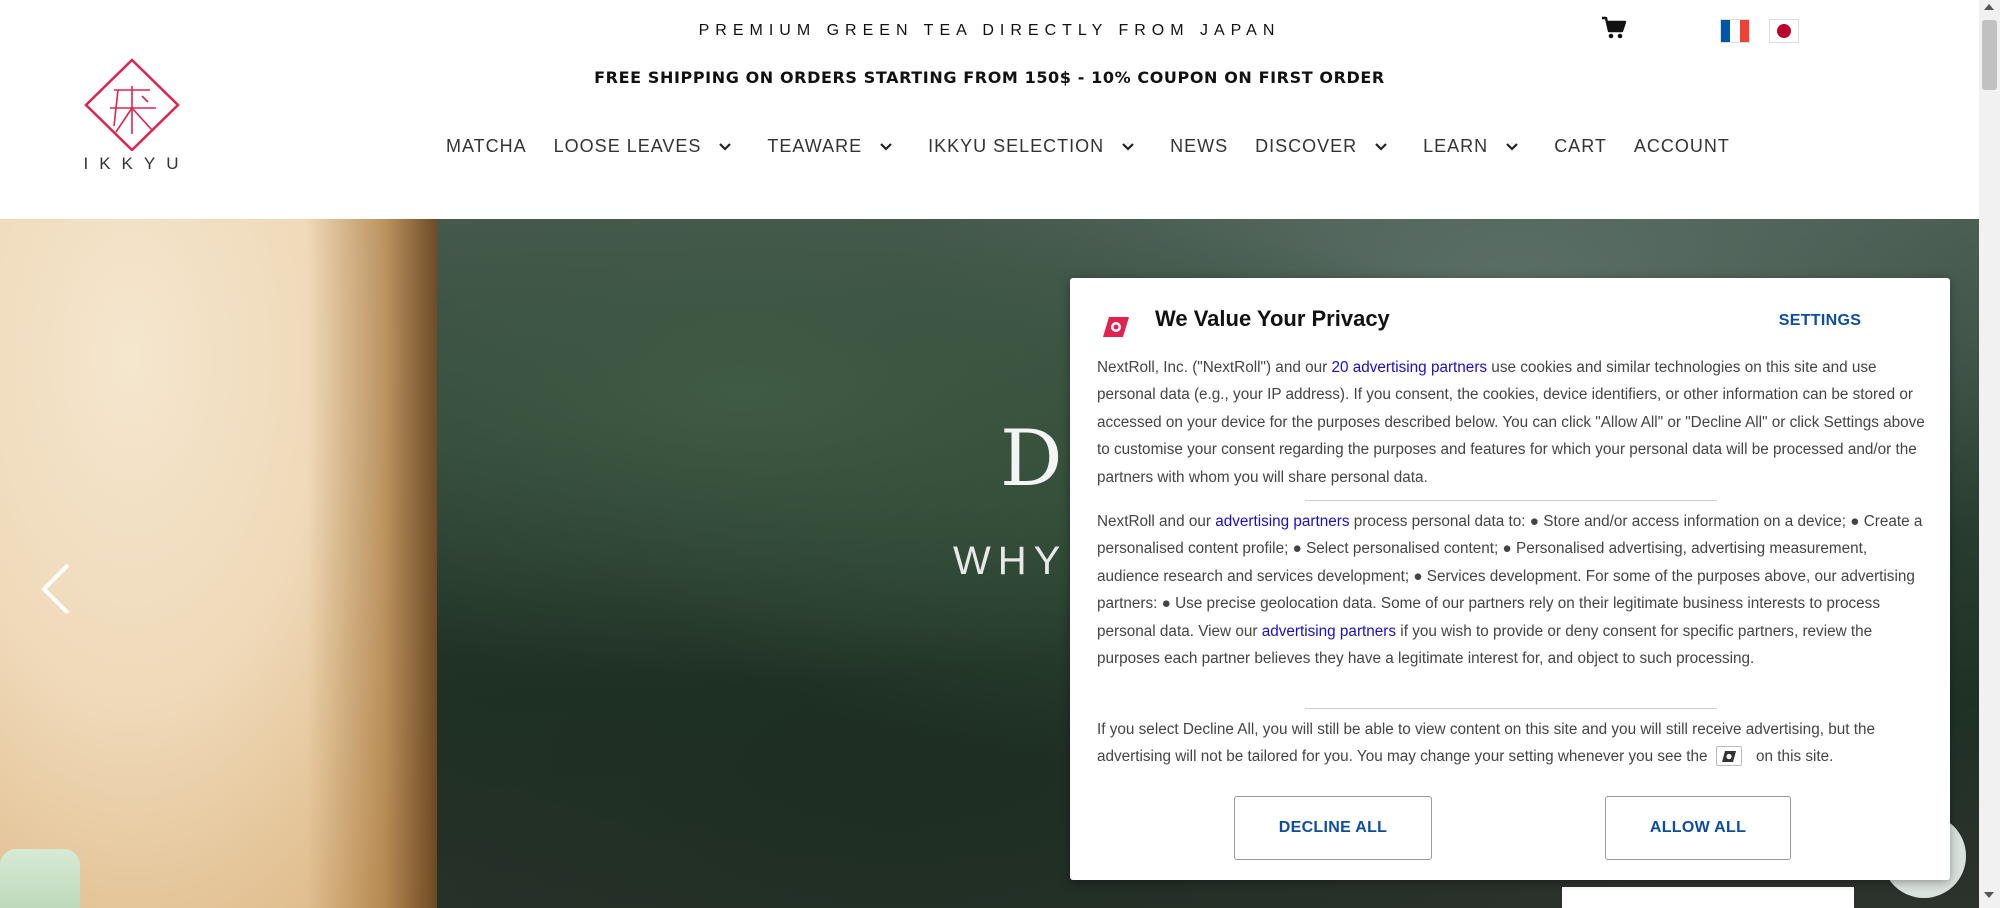 This screenshot has height=908, width=2000. I want to click on decline-all-button: DECLINE ALL, so click(1333, 828).